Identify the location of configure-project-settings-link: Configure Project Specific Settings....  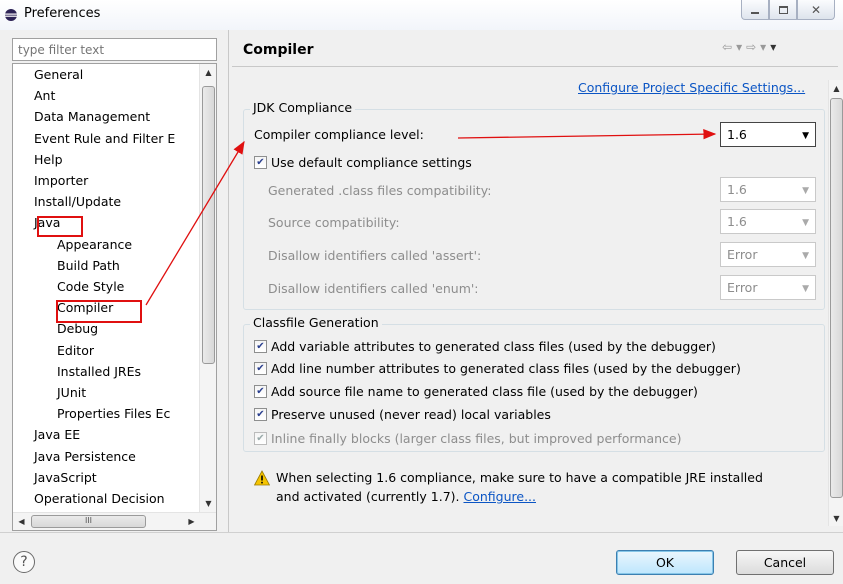
(691, 87).